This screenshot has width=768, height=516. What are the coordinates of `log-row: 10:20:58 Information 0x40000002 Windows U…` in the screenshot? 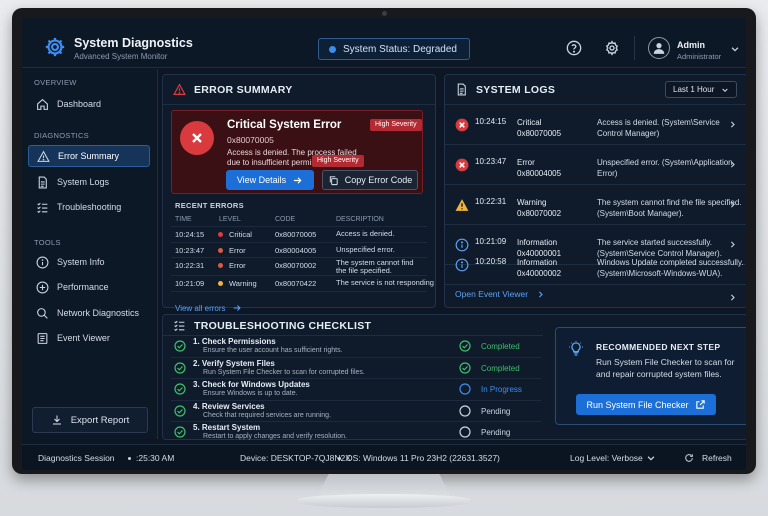 It's located at (595, 265).